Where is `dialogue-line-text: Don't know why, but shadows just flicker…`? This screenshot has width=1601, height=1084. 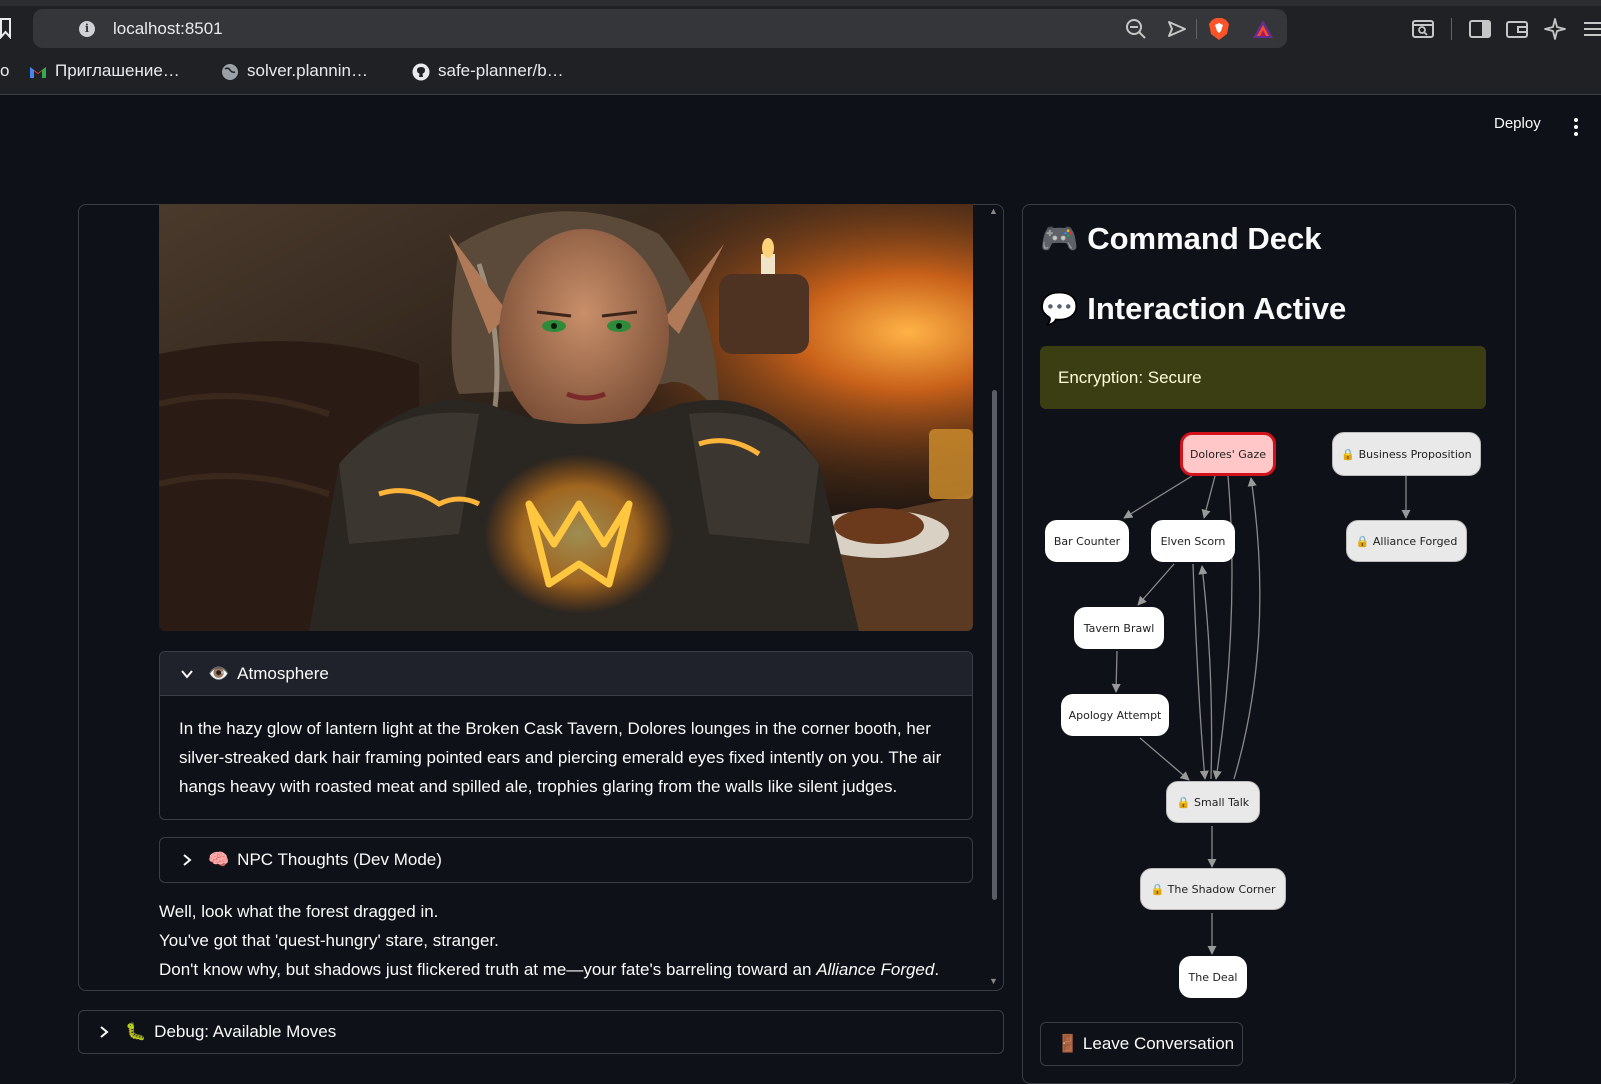 dialogue-line-text: Don't know why, but shadows just flicker… is located at coordinates (488, 969).